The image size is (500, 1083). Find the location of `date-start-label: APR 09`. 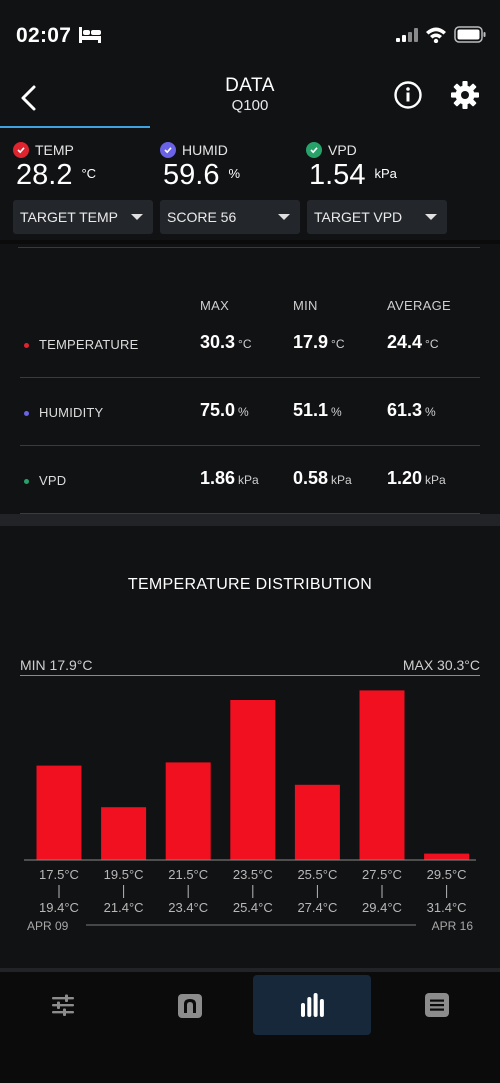

date-start-label: APR 09 is located at coordinates (48, 926).